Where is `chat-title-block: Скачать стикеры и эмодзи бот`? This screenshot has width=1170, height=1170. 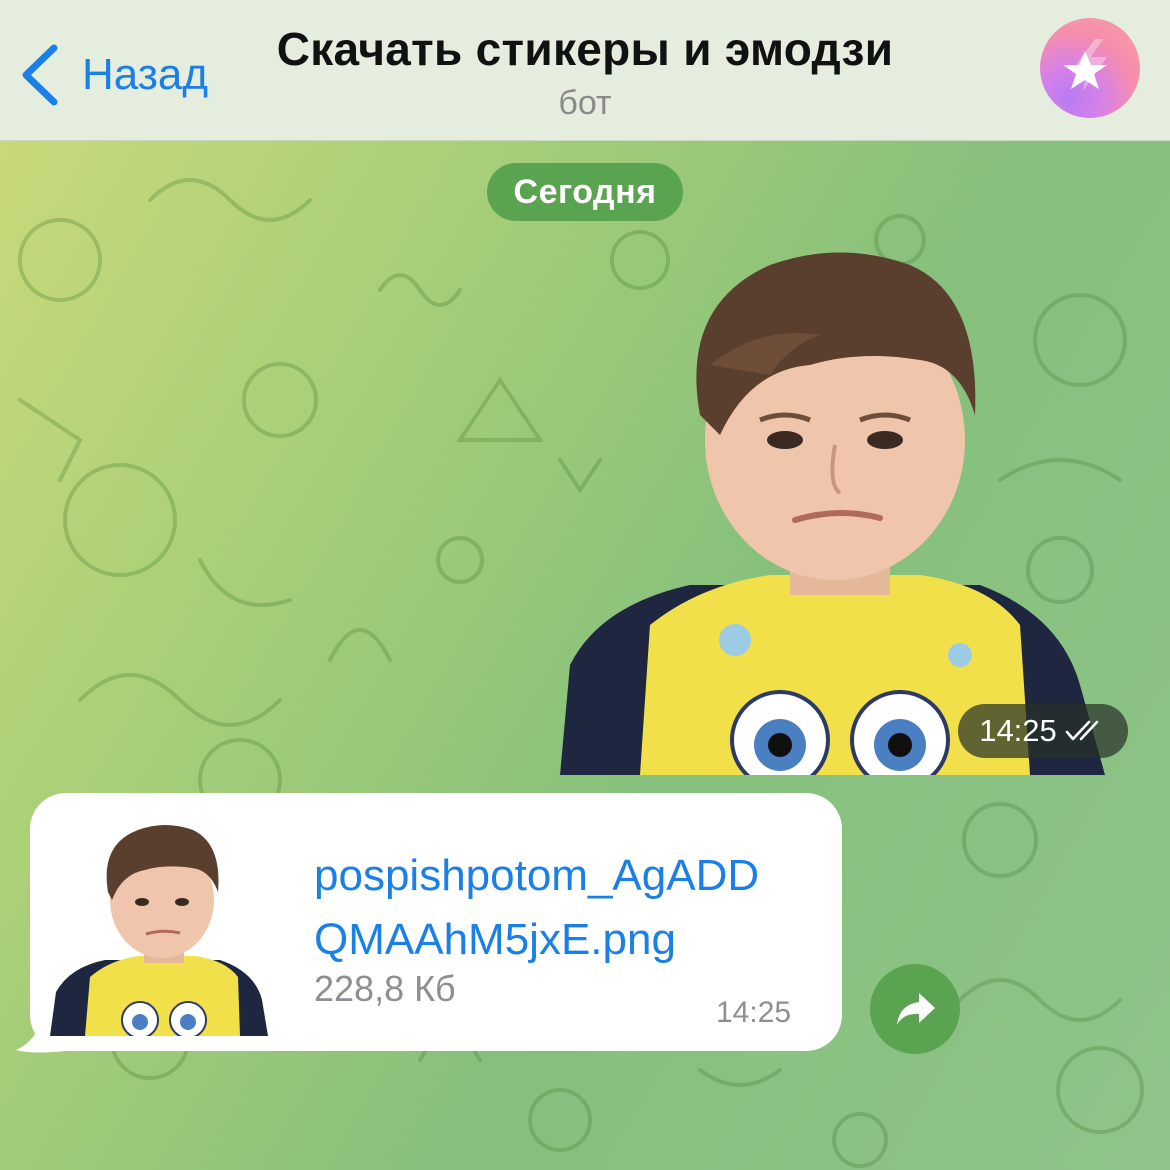 chat-title-block: Скачать стикеры и эмодзи бот is located at coordinates (585, 72).